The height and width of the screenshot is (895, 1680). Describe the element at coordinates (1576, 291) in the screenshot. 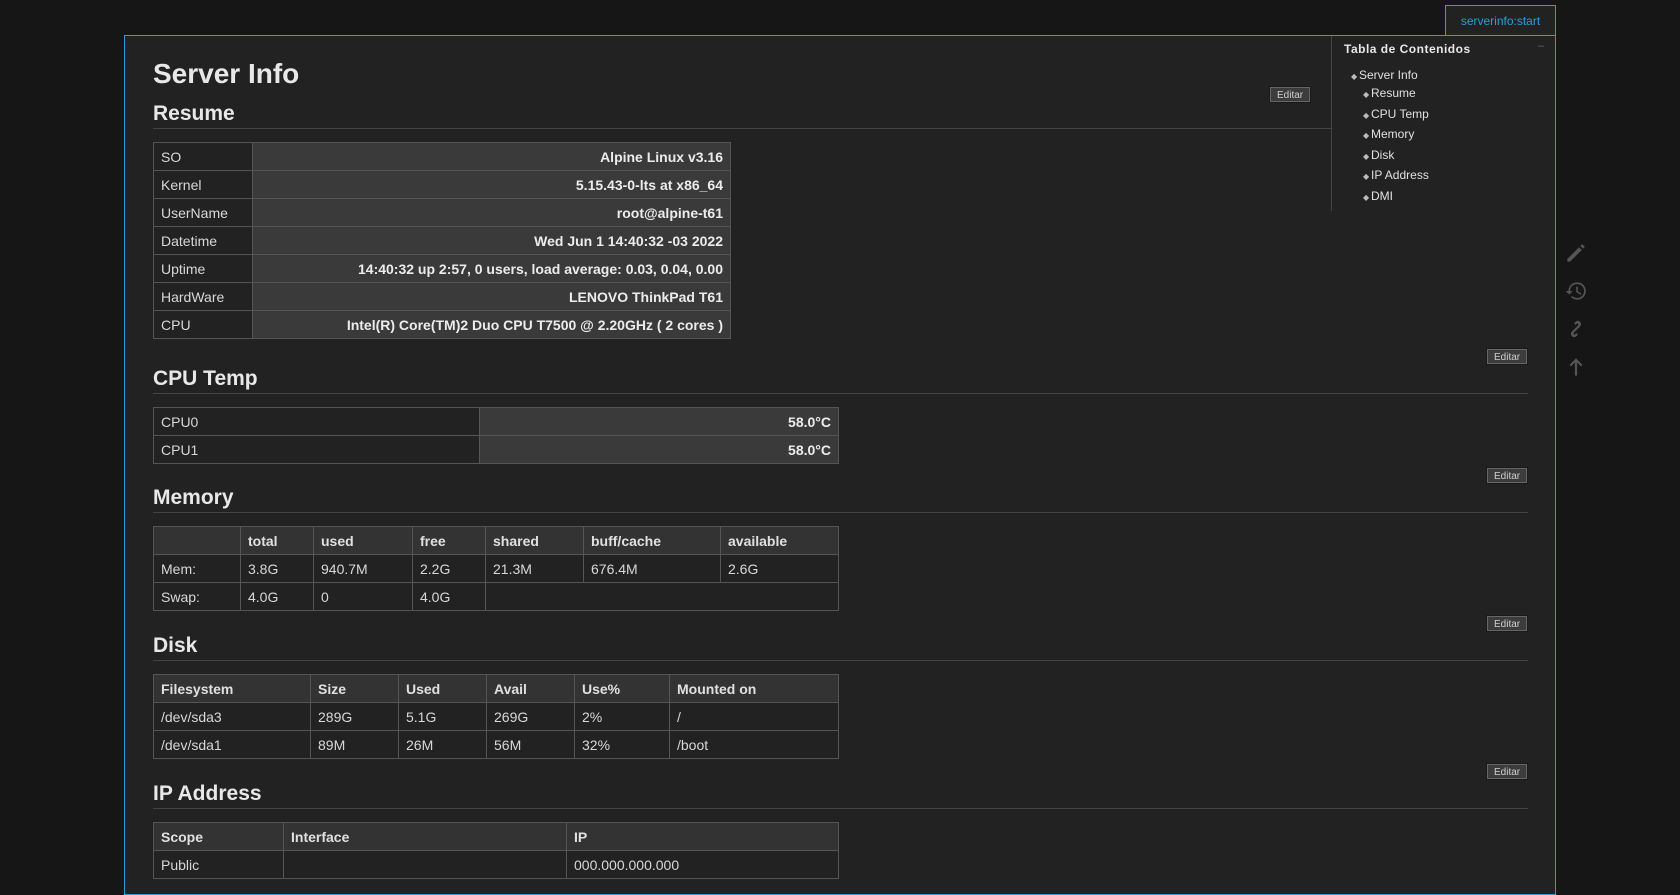

I see `history-icon` at that location.